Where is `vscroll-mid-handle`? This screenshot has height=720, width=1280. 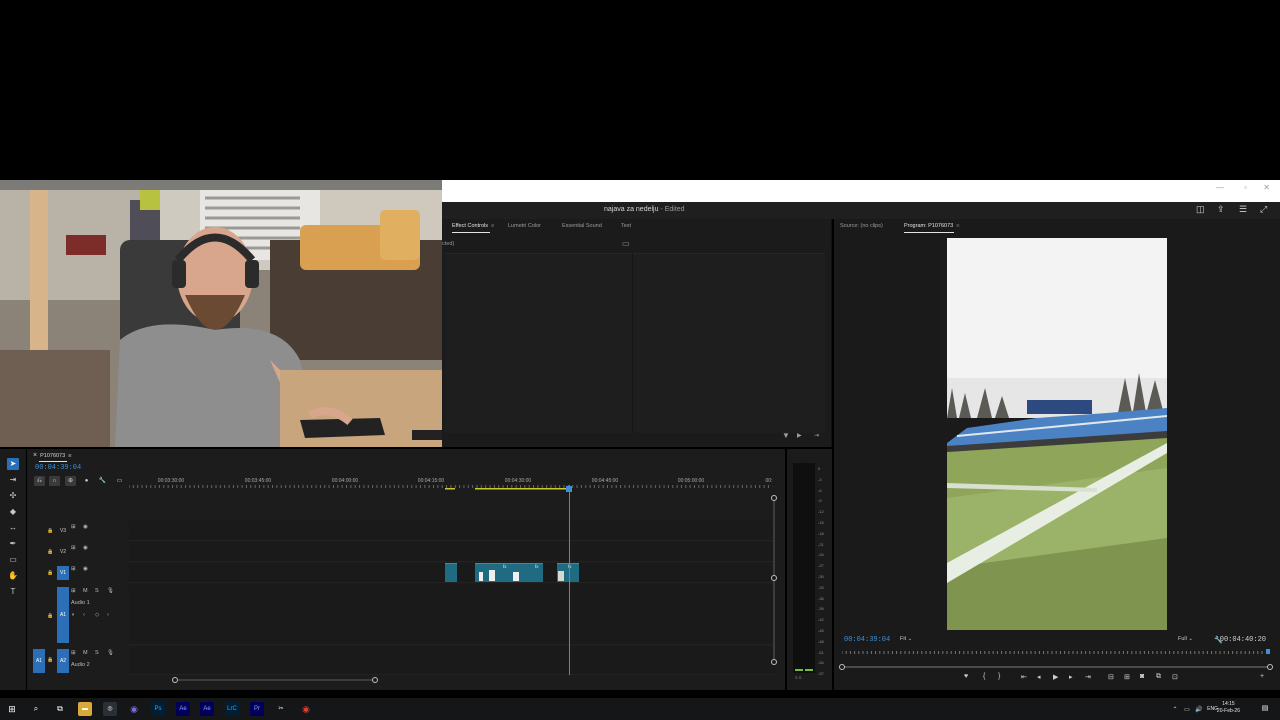
vscroll-mid-handle is located at coordinates (774, 578).